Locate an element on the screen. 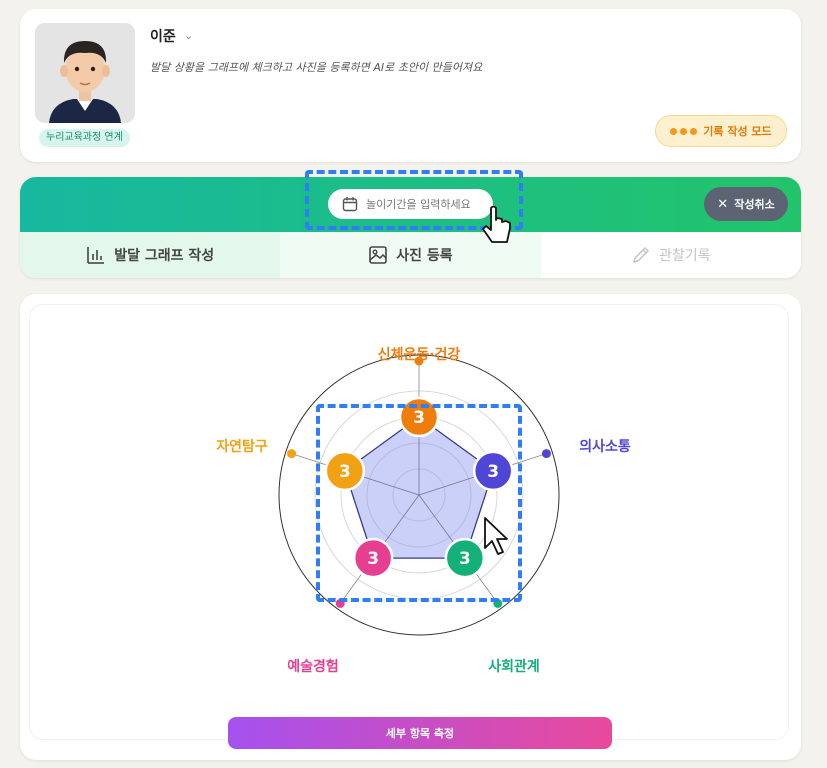 Image resolution: width=827 pixels, height=768 pixels. curriculum-badge: 누리교육과정 연계 is located at coordinates (84, 138).